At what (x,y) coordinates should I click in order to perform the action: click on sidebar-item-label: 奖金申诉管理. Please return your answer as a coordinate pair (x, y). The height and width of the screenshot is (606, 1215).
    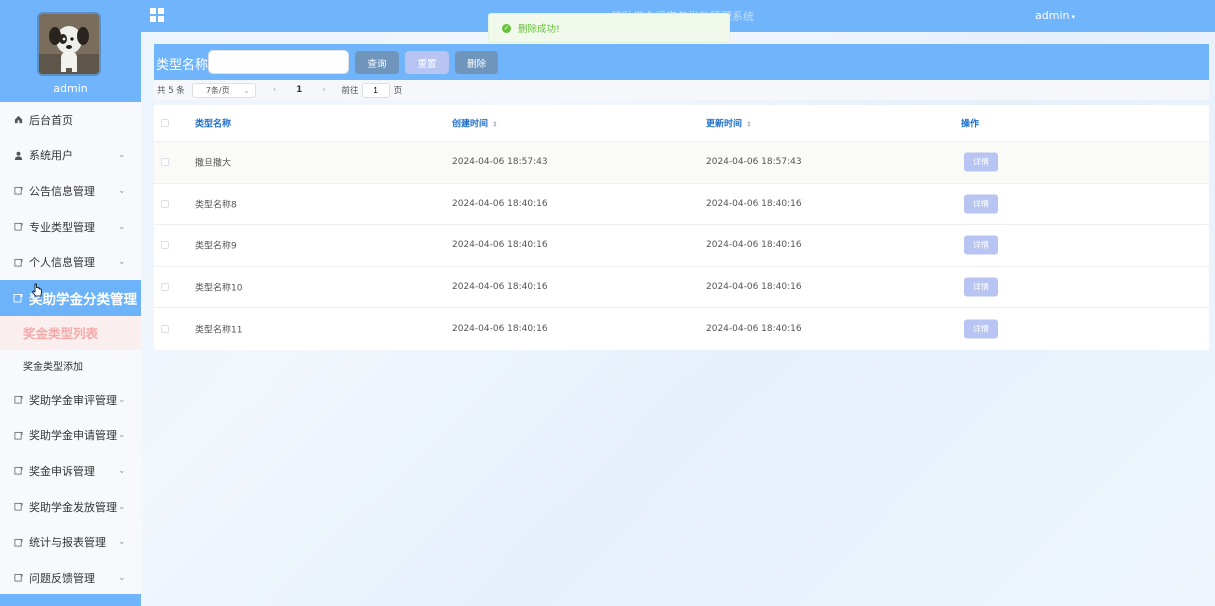
    Looking at the image, I should click on (62, 471).